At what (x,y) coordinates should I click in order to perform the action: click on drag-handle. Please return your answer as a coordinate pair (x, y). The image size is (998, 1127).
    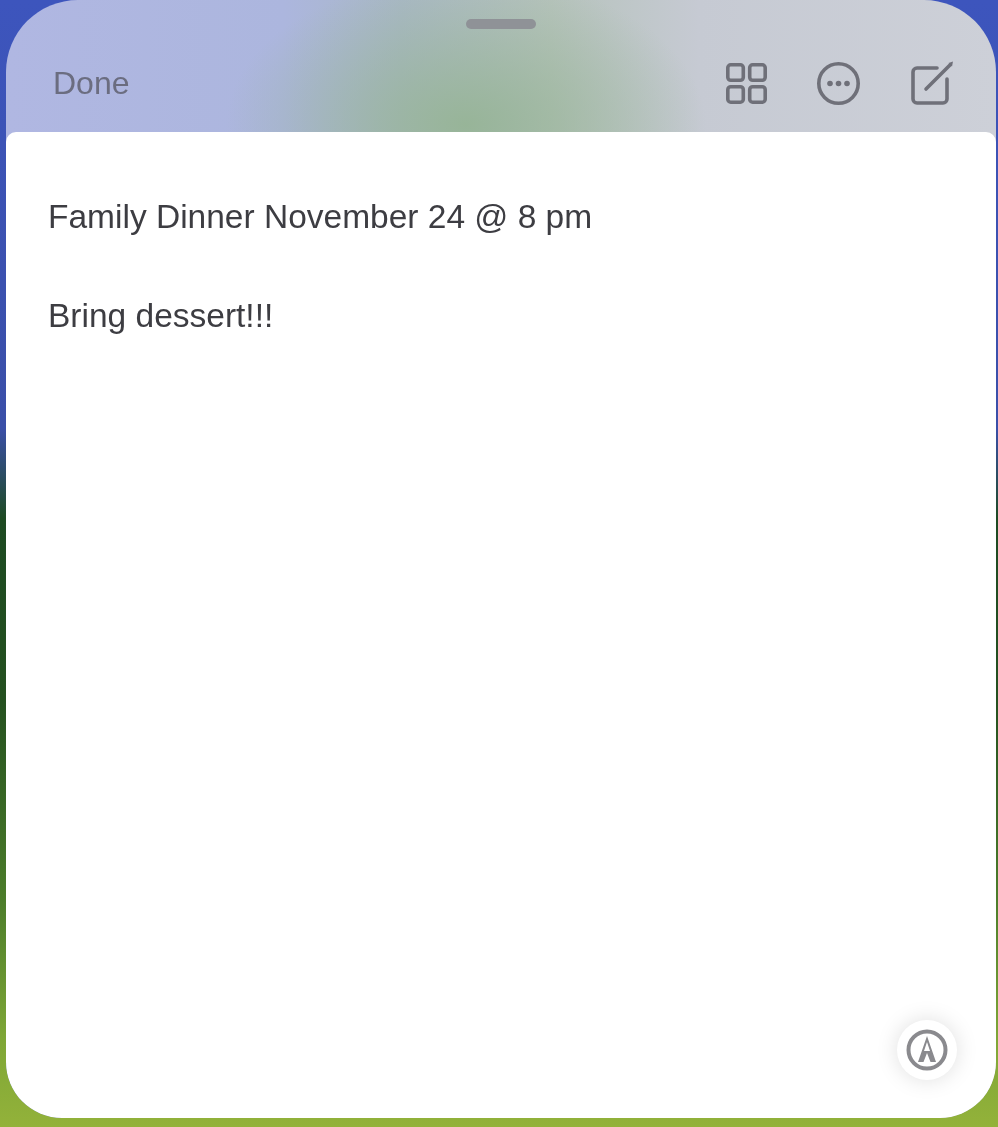
    Looking at the image, I should click on (501, 24).